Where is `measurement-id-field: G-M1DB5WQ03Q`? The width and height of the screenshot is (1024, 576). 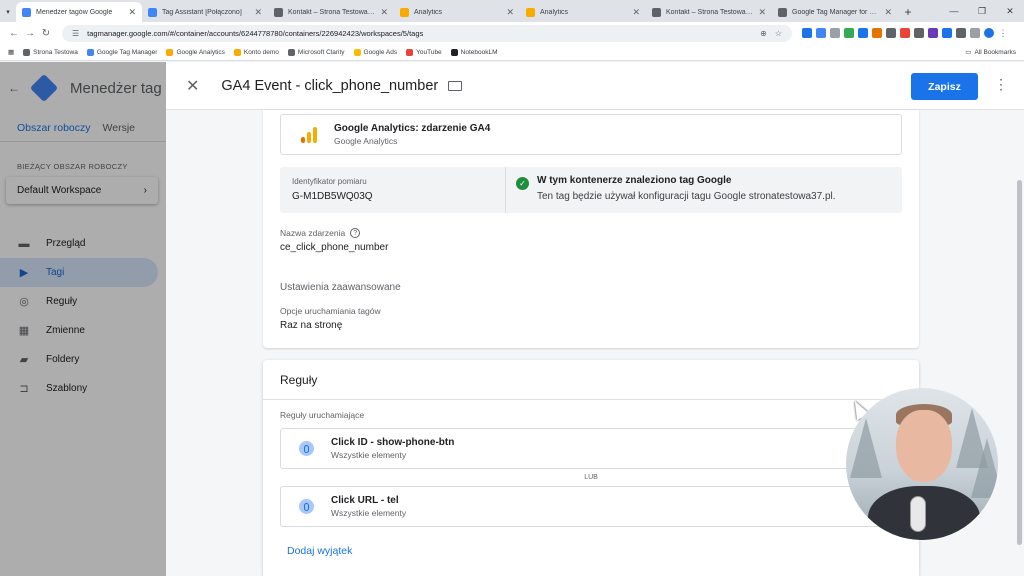
measurement-id-field: G-M1DB5WQ03Q is located at coordinates (392, 196).